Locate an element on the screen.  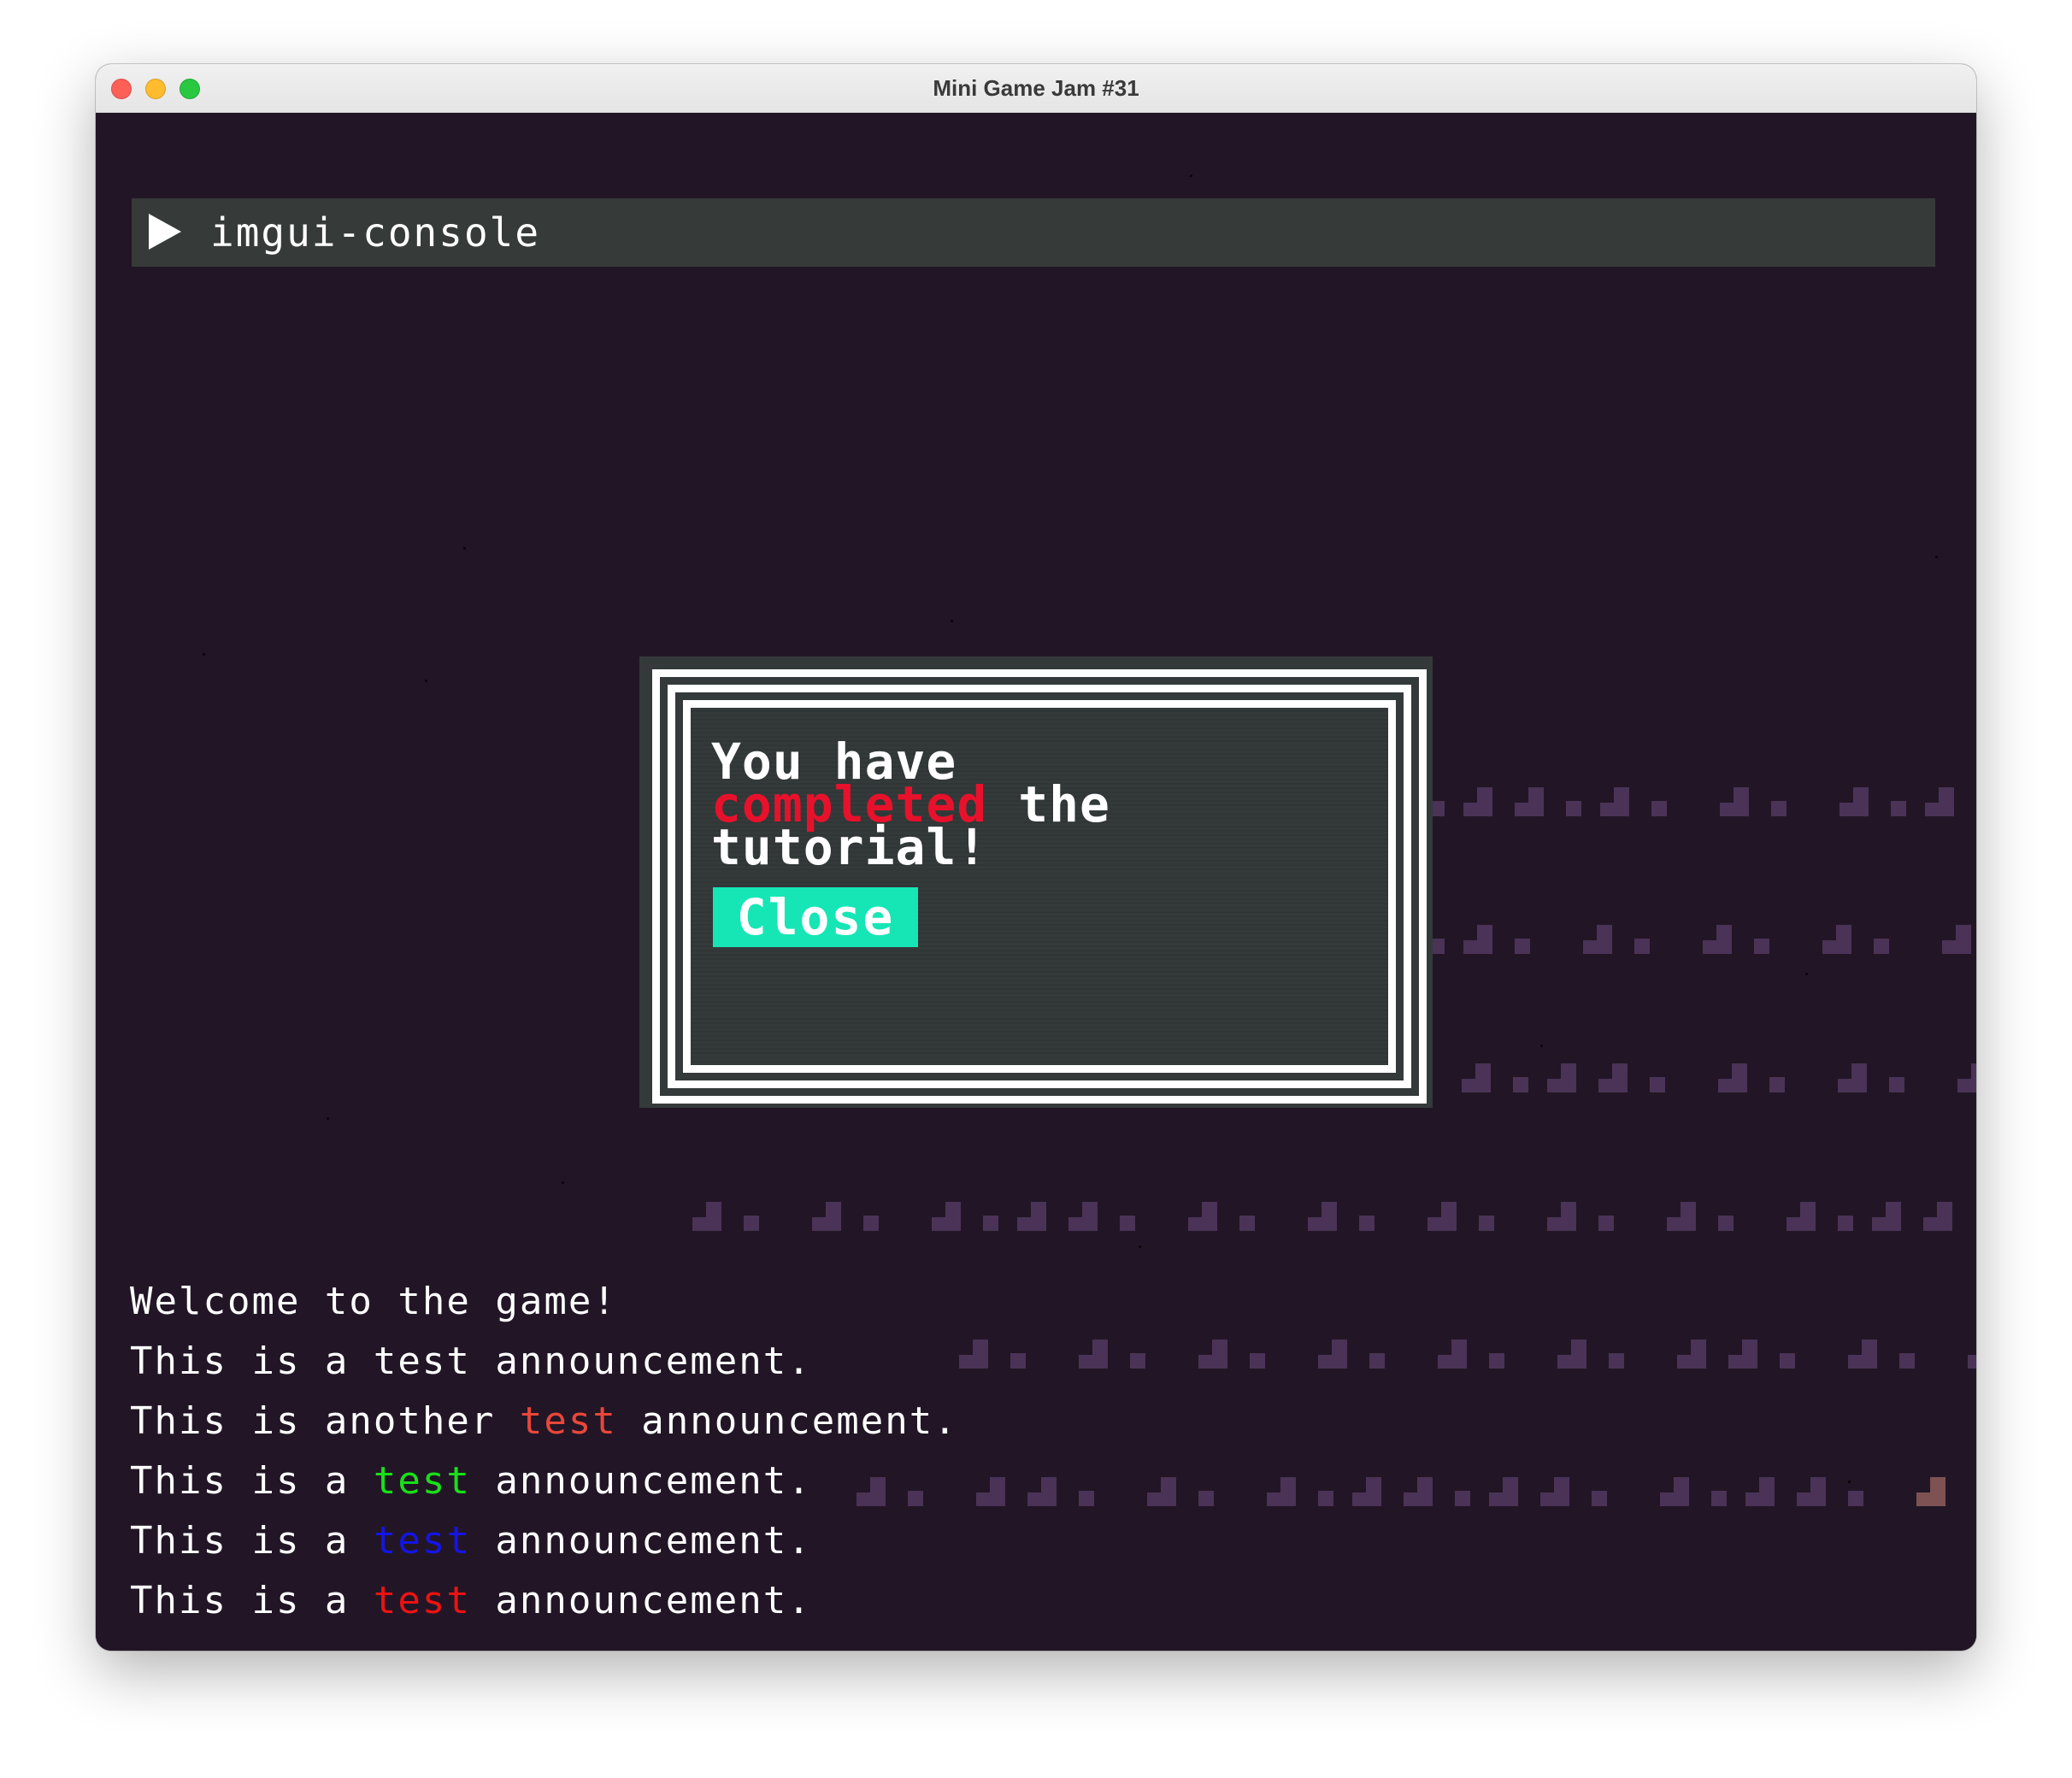
dialog-message: You have completed the tutorial! is located at coordinates (968, 804).